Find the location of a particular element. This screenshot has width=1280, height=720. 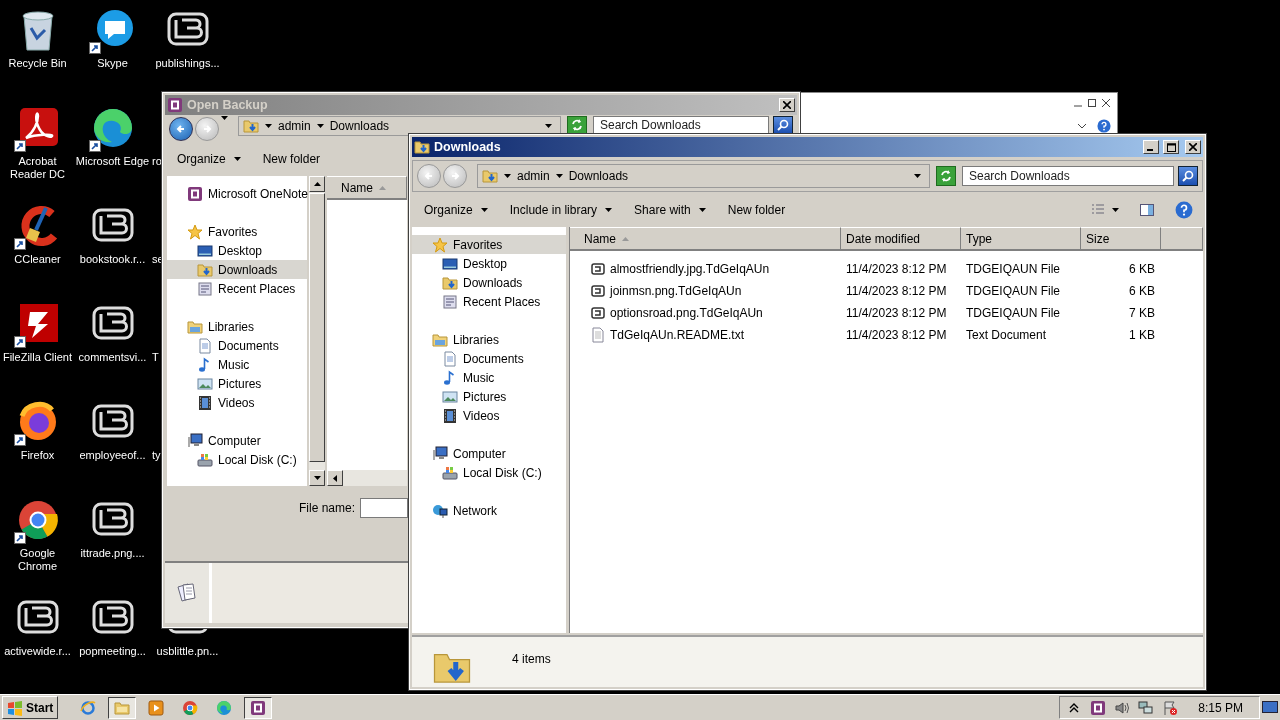

desktop-icon: Skype is located at coordinates (112, 35).